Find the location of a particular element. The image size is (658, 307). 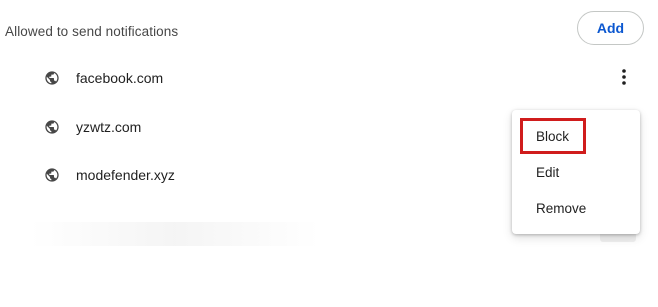

menu-item-edit: Edit is located at coordinates (576, 172).